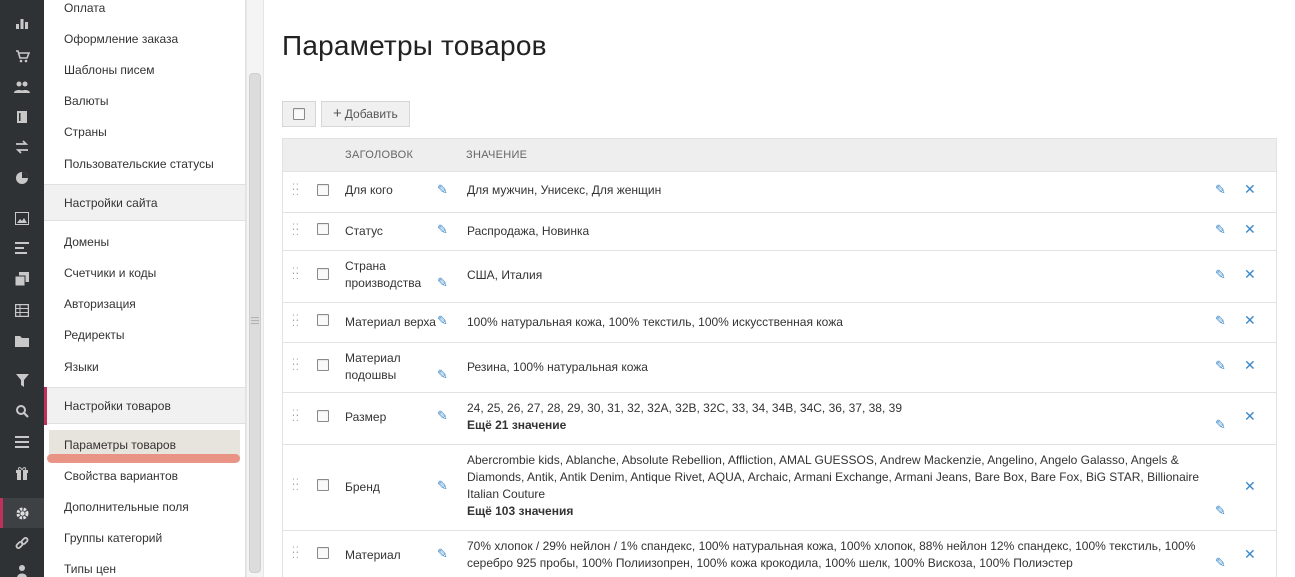 Image resolution: width=1295 pixels, height=577 pixels. Describe the element at coordinates (364, 231) in the screenshot. I see `param-name: Статус` at that location.